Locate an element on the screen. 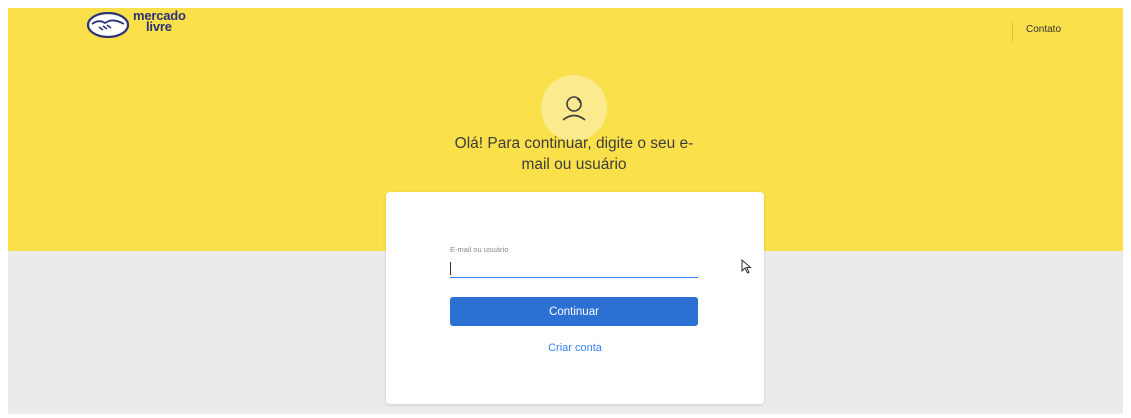 The image size is (1131, 418). continue-button: Continuar is located at coordinates (574, 311).